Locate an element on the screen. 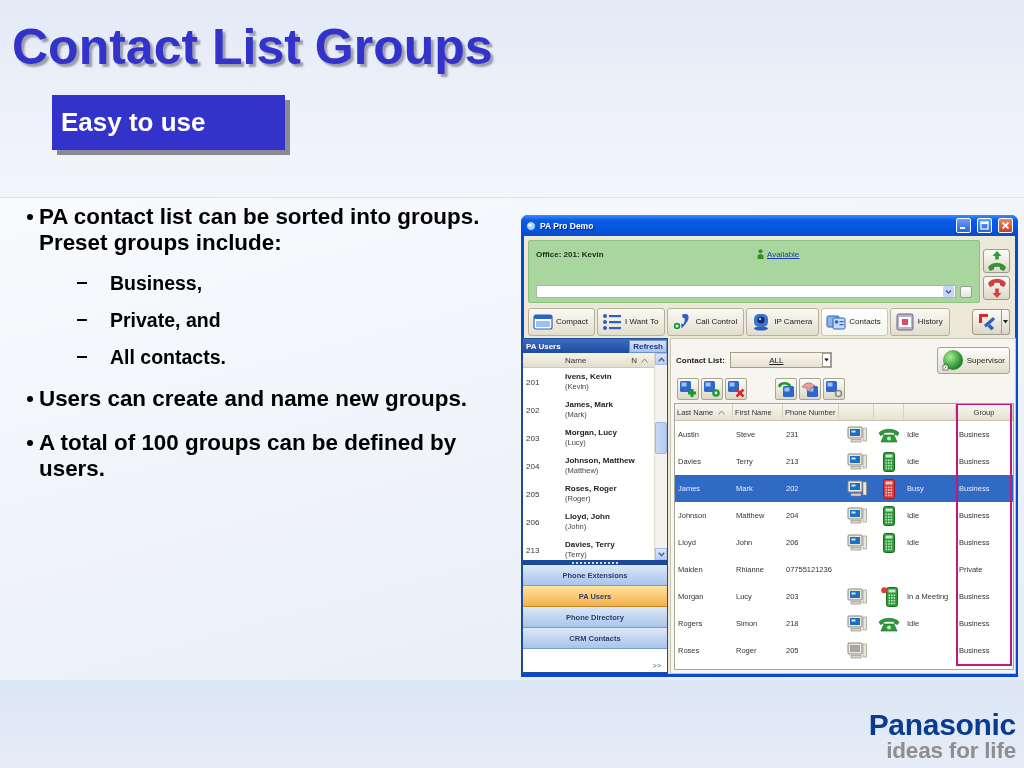 The image size is (1024, 768). toolbar-button: I Want To is located at coordinates (631, 321).